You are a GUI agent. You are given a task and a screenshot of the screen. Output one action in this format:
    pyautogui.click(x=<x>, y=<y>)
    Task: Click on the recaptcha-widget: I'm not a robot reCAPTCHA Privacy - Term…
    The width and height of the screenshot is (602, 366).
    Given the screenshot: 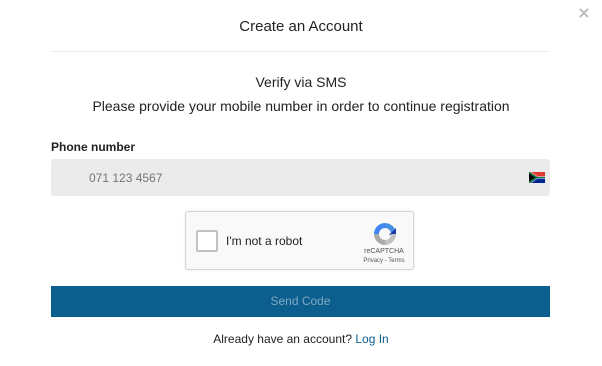 What is the action you would take?
    pyautogui.click(x=299, y=240)
    